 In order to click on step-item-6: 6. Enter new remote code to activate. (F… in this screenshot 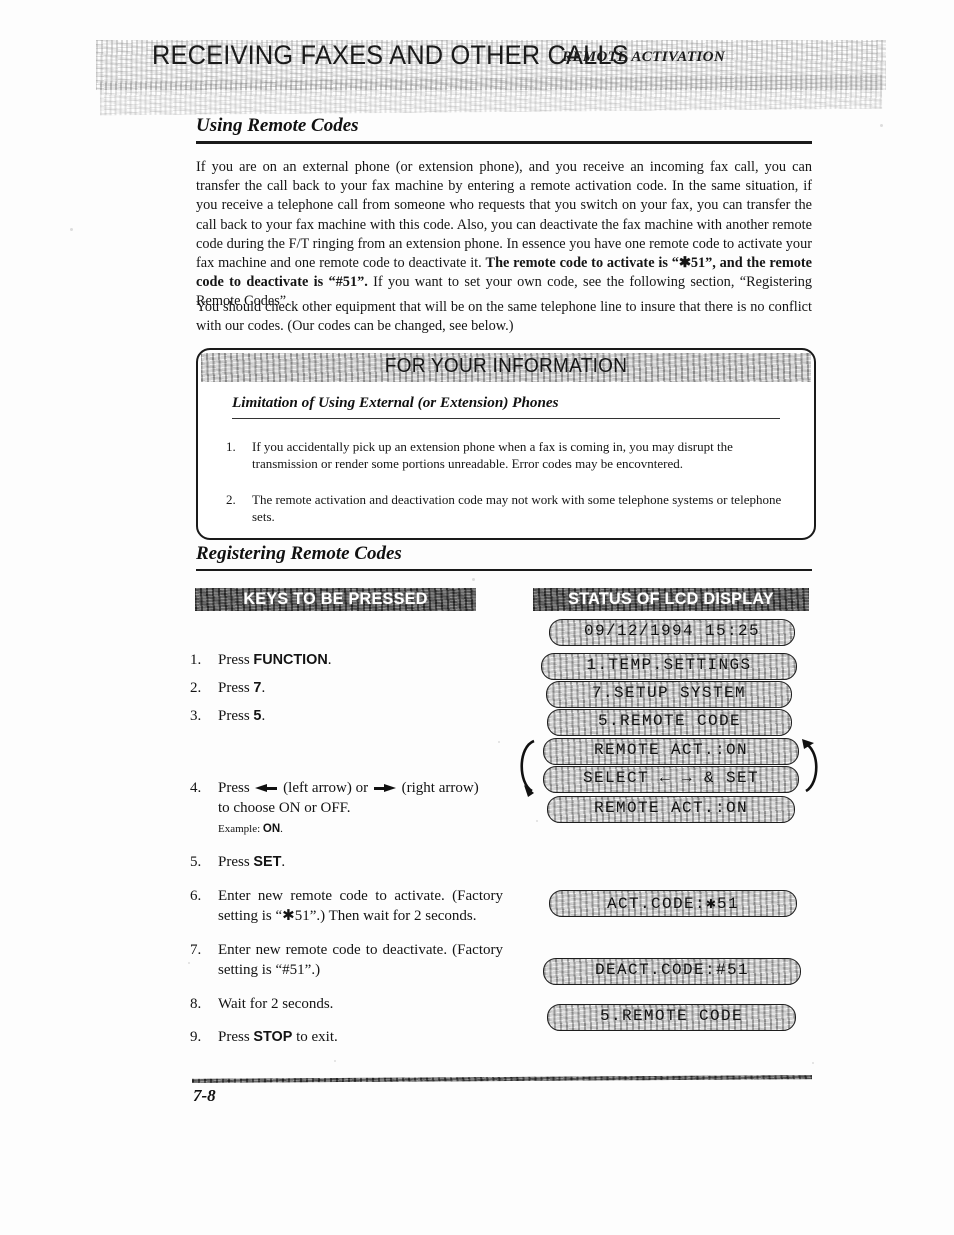, I will do `click(346, 906)`.